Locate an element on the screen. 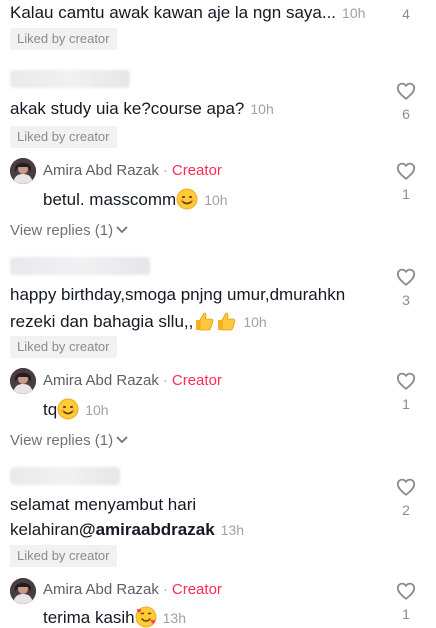  comment-body: kelahiran is located at coordinates (44, 529).